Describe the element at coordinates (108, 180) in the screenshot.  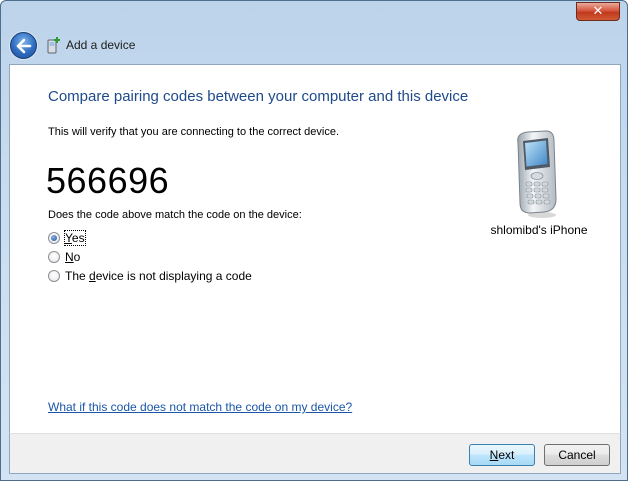
I see `pairing-code: 566696` at that location.